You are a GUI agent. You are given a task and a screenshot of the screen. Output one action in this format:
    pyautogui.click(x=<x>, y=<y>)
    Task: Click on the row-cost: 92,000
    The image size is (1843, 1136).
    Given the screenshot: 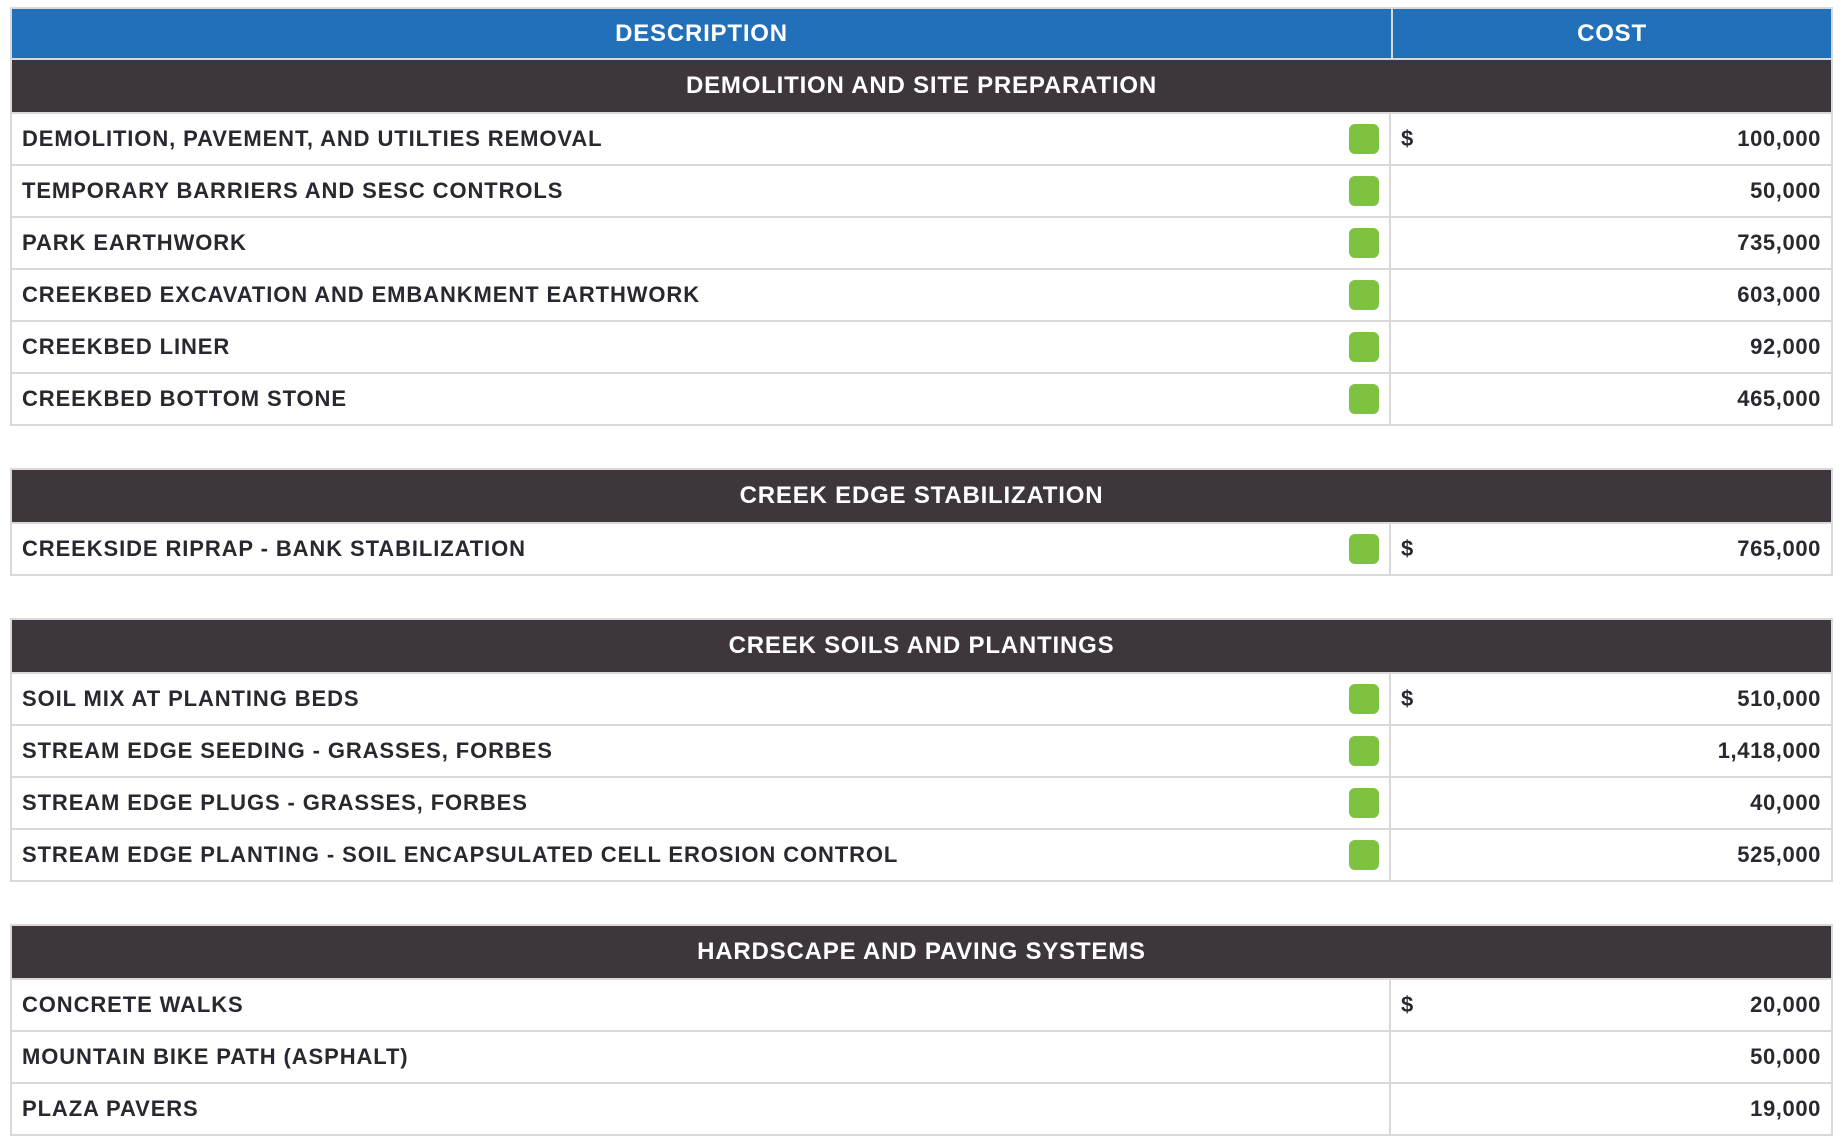 What is the action you would take?
    pyautogui.click(x=1611, y=347)
    